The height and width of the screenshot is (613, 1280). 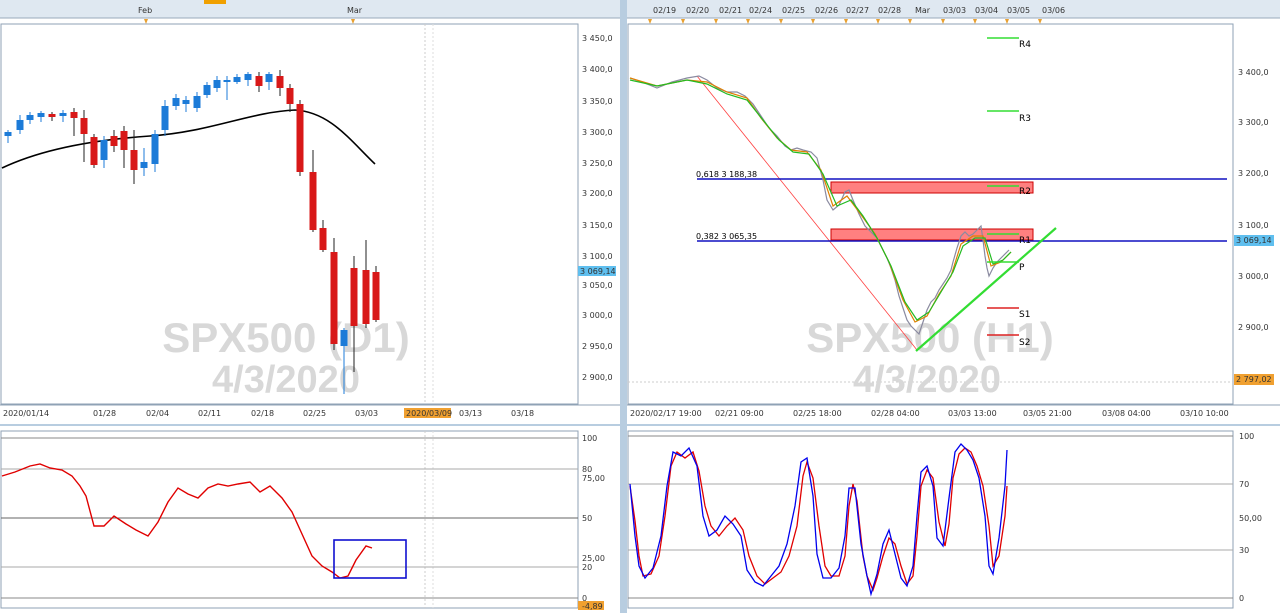 What do you see at coordinates (366, 413) in the screenshot?
I see `date-tick: 03/03` at bounding box center [366, 413].